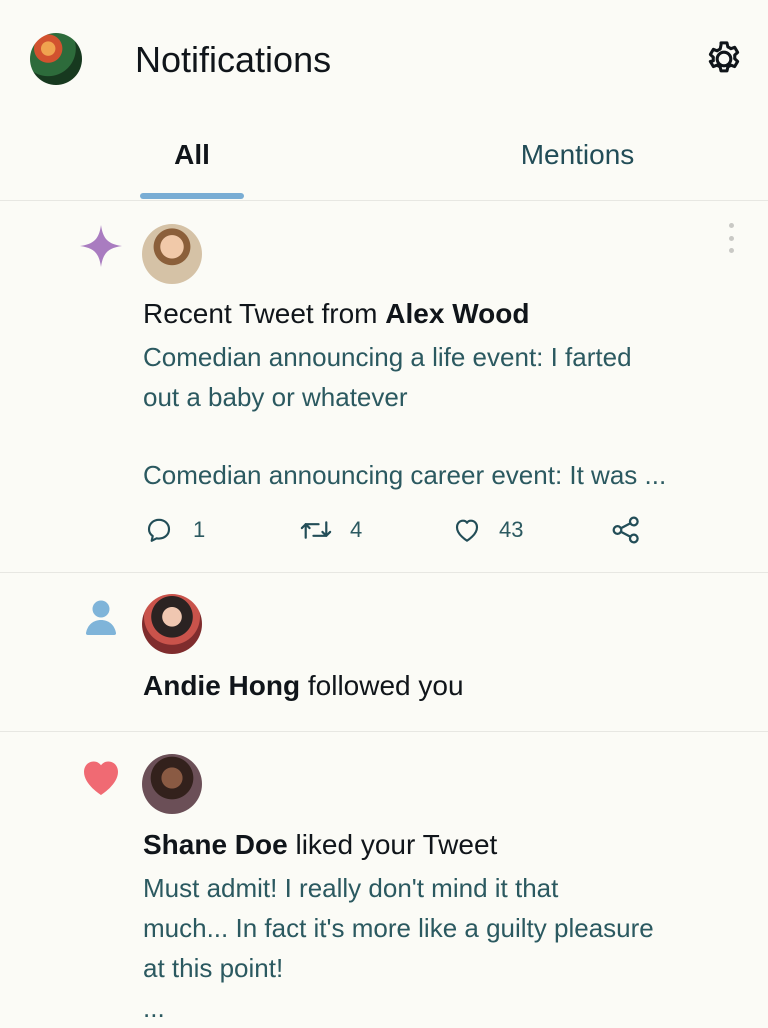 The width and height of the screenshot is (768, 1028). Describe the element at coordinates (159, 530) in the screenshot. I see `reply-icon` at that location.